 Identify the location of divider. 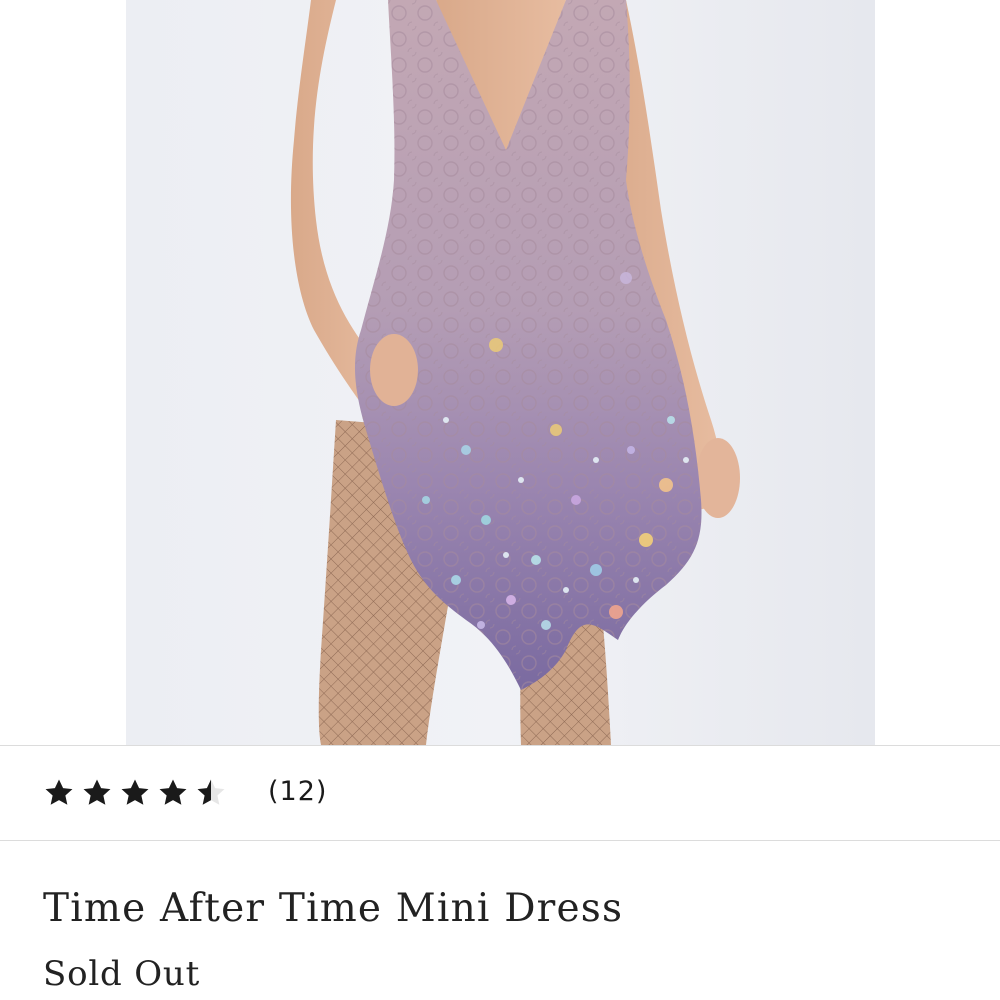
(500, 840).